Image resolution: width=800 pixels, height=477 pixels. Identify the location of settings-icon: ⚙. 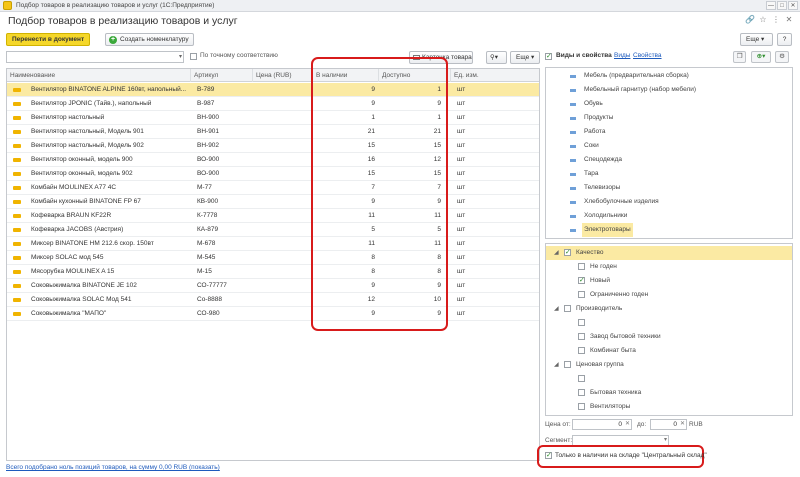
(782, 57).